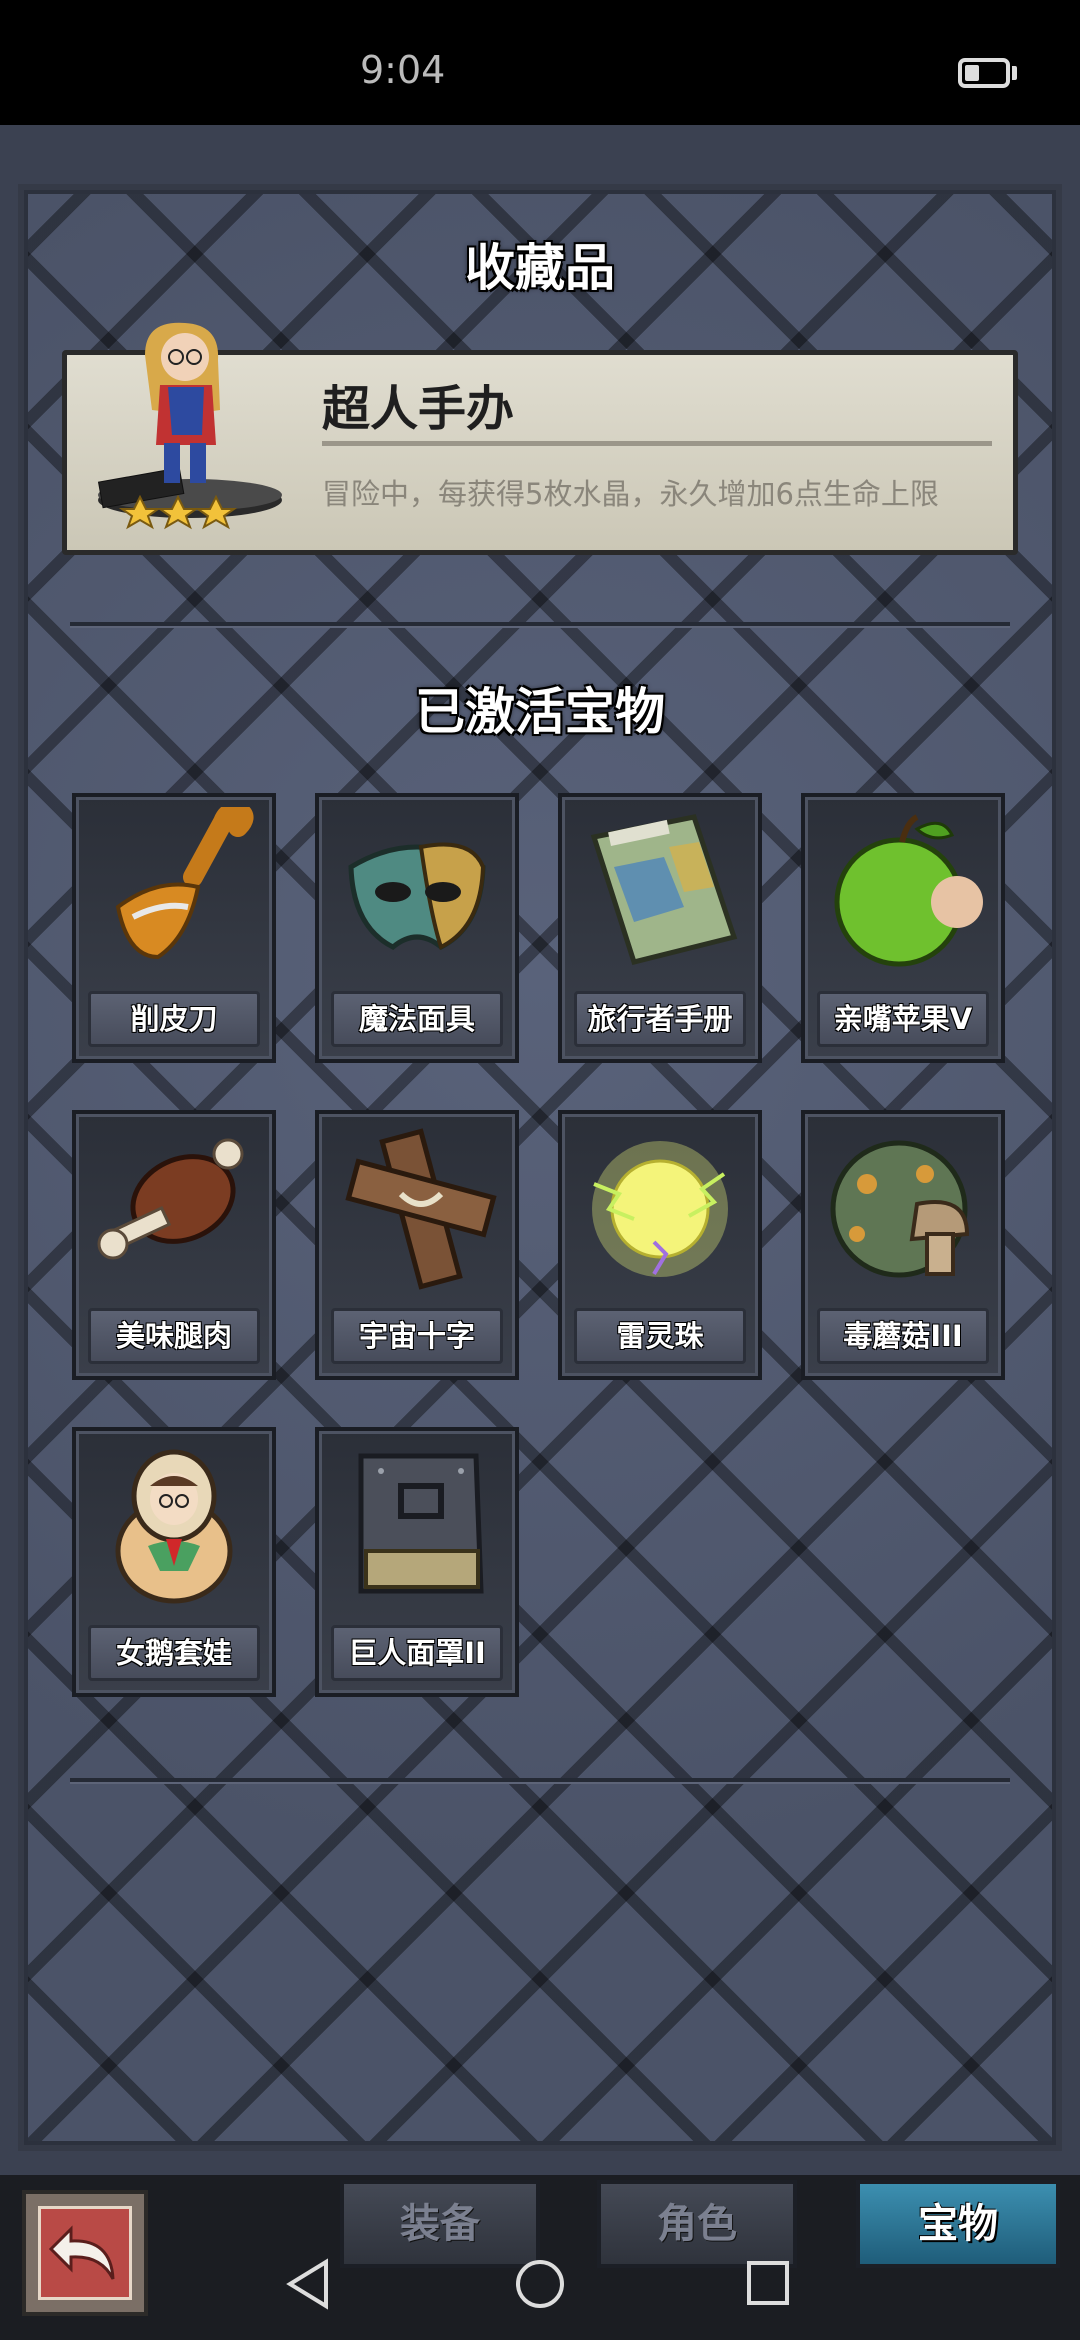  What do you see at coordinates (903, 1336) in the screenshot?
I see `treasure-label: 毒蘑菇III` at bounding box center [903, 1336].